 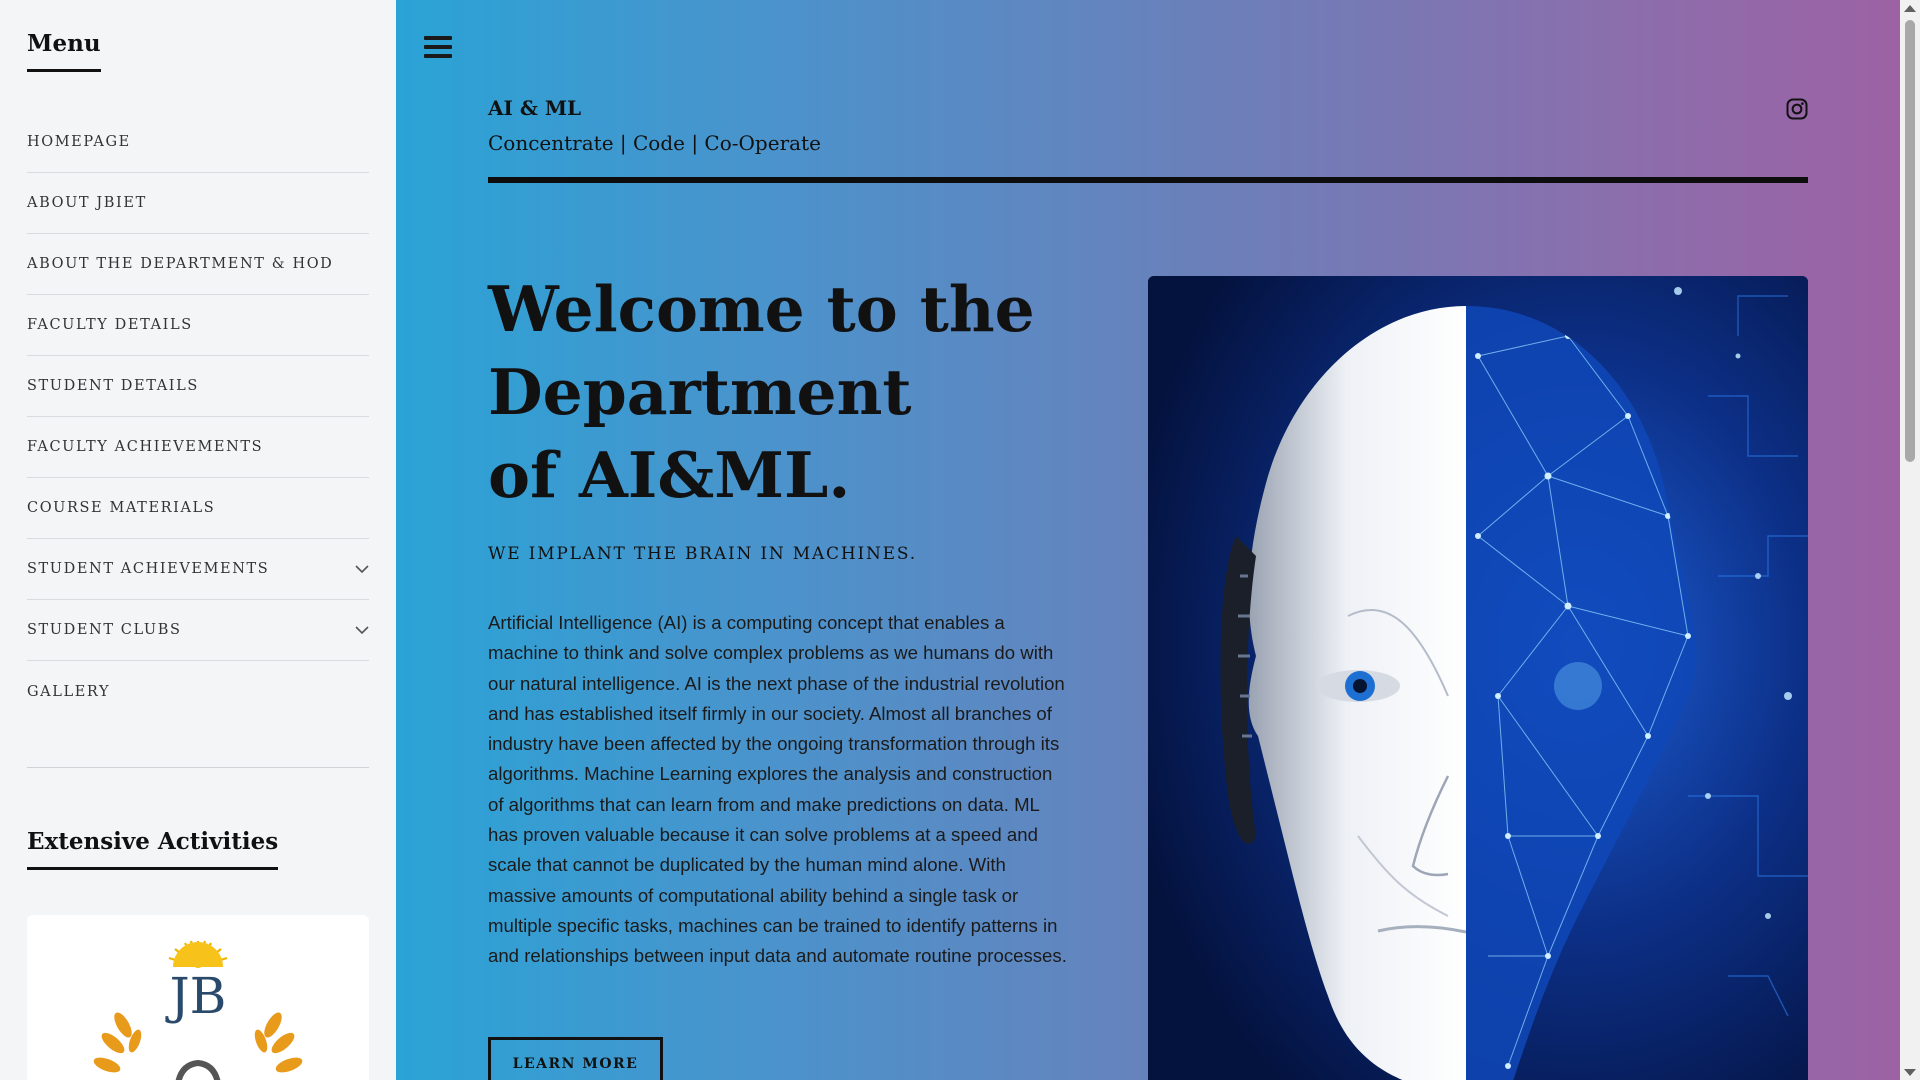 I want to click on sidebar-item-student-details: STUDENT DETAILS, so click(x=198, y=386).